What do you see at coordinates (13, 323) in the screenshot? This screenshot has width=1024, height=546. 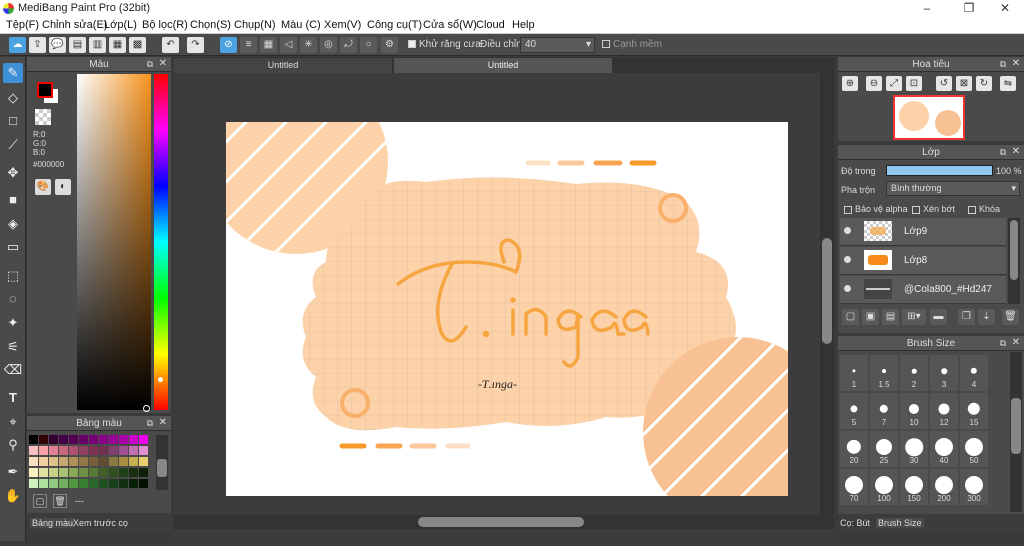 I see `magic-wand-tool-icon: ✦` at bounding box center [13, 323].